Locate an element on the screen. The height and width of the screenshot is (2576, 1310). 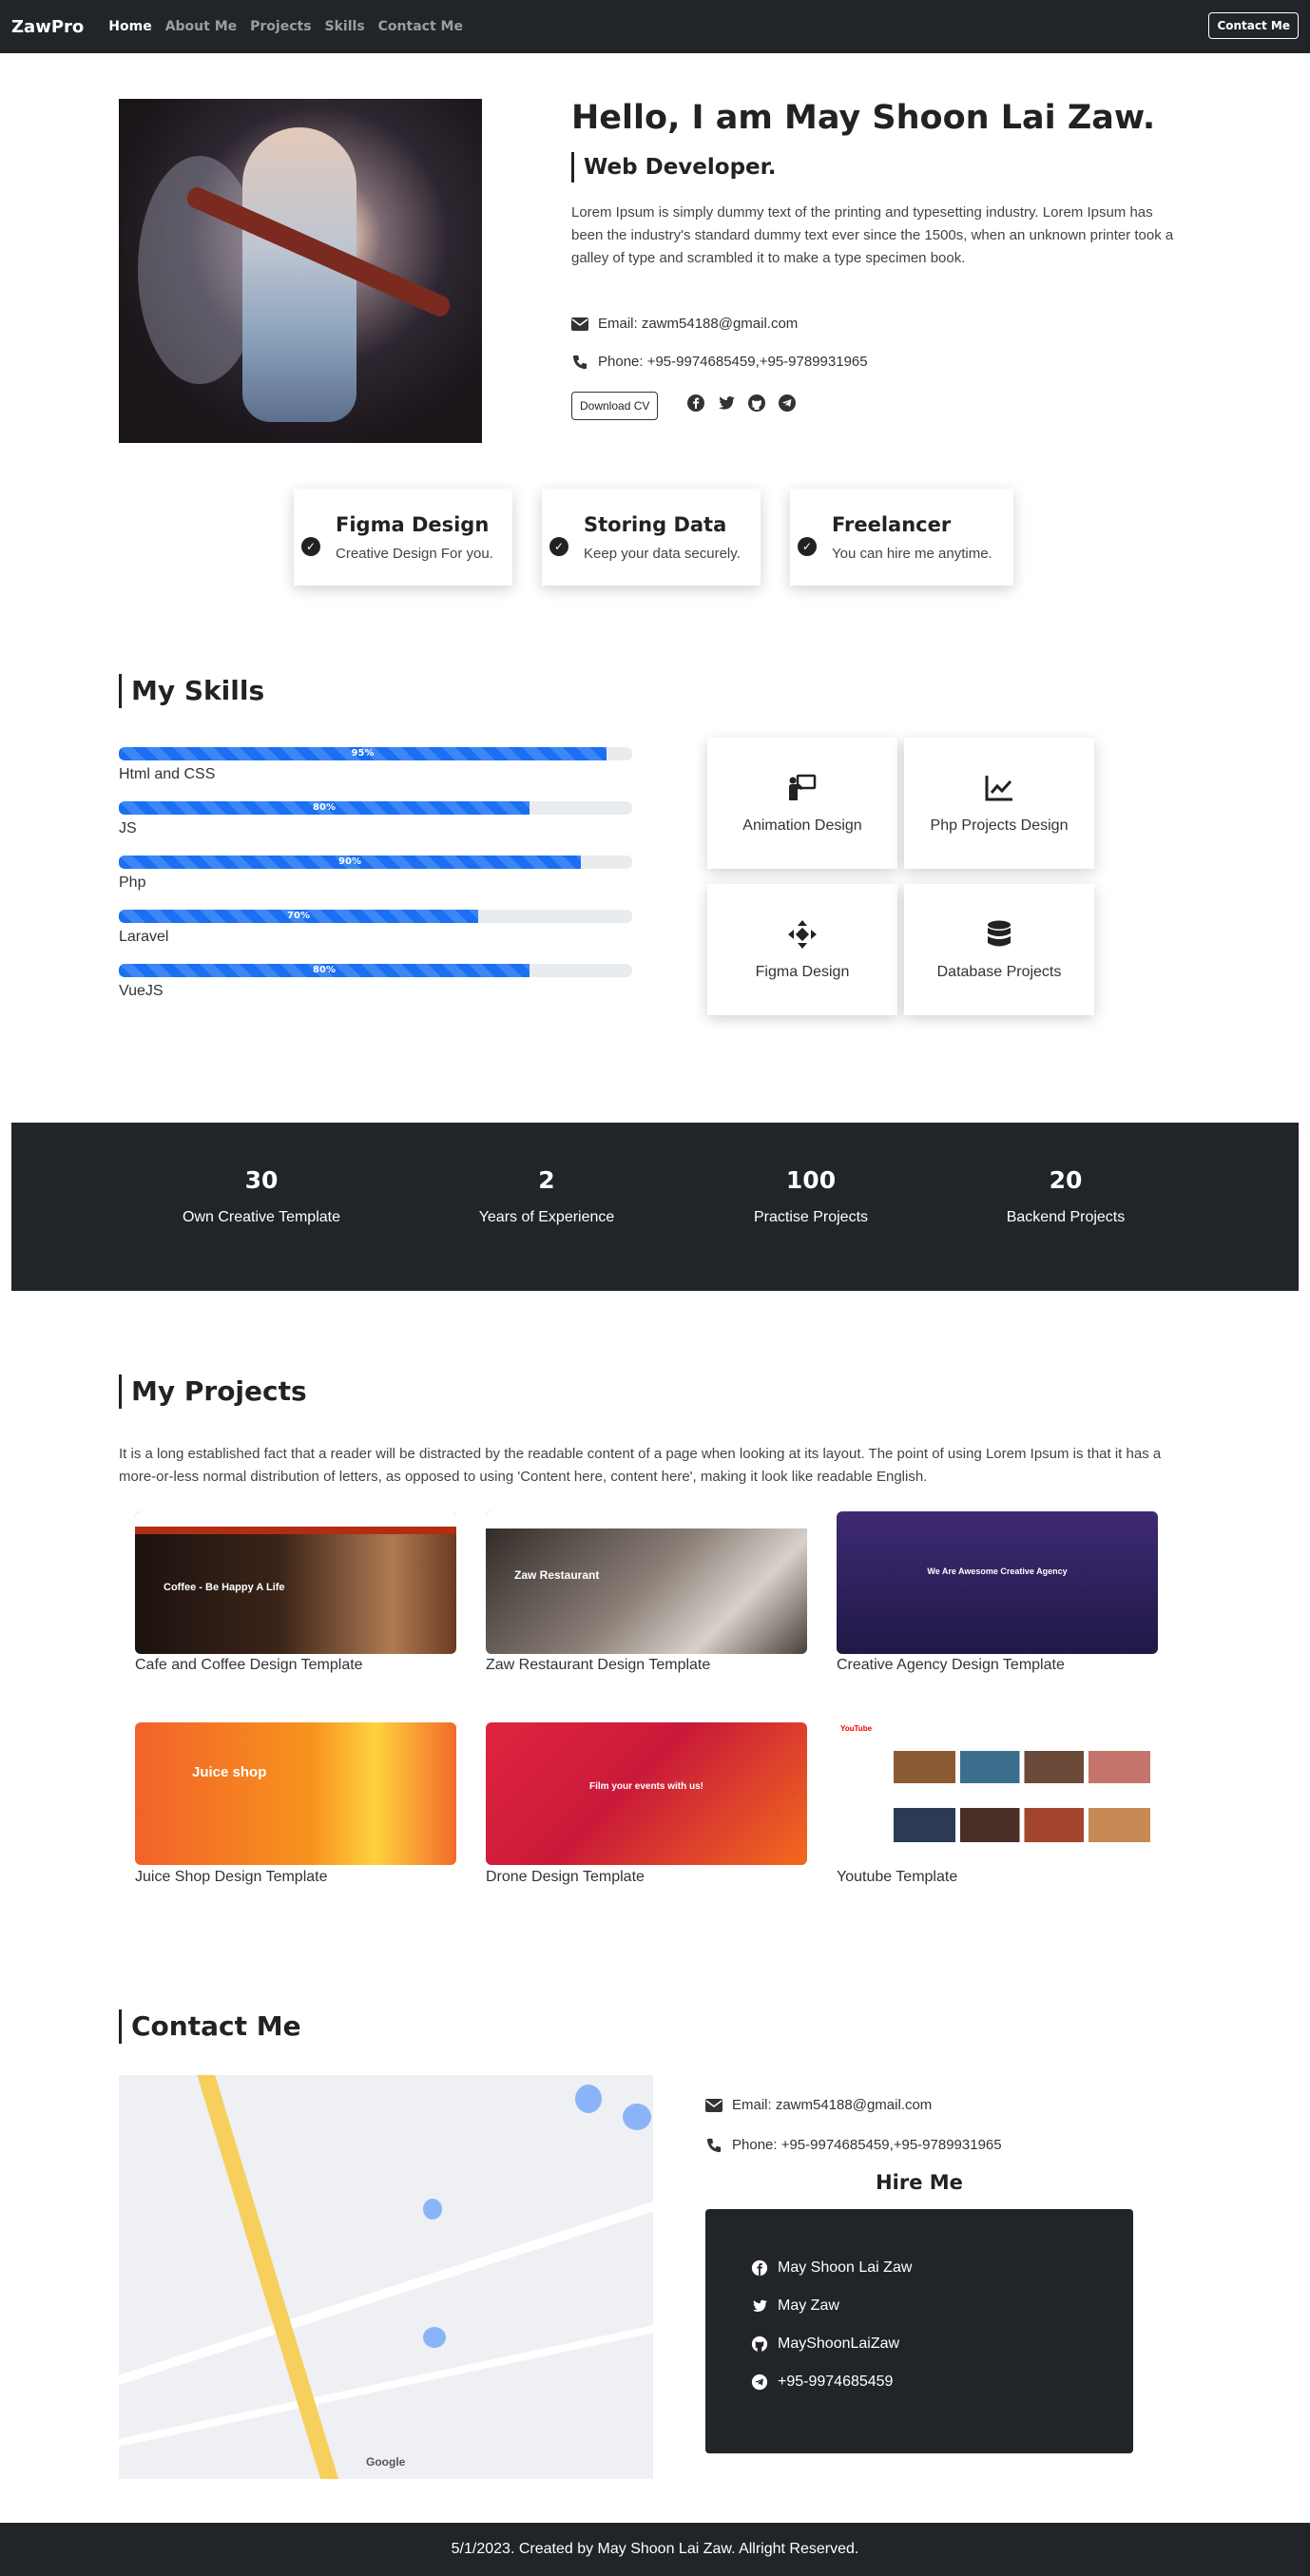
project-title: Cafe and Coffee Design Template is located at coordinates (249, 1666).